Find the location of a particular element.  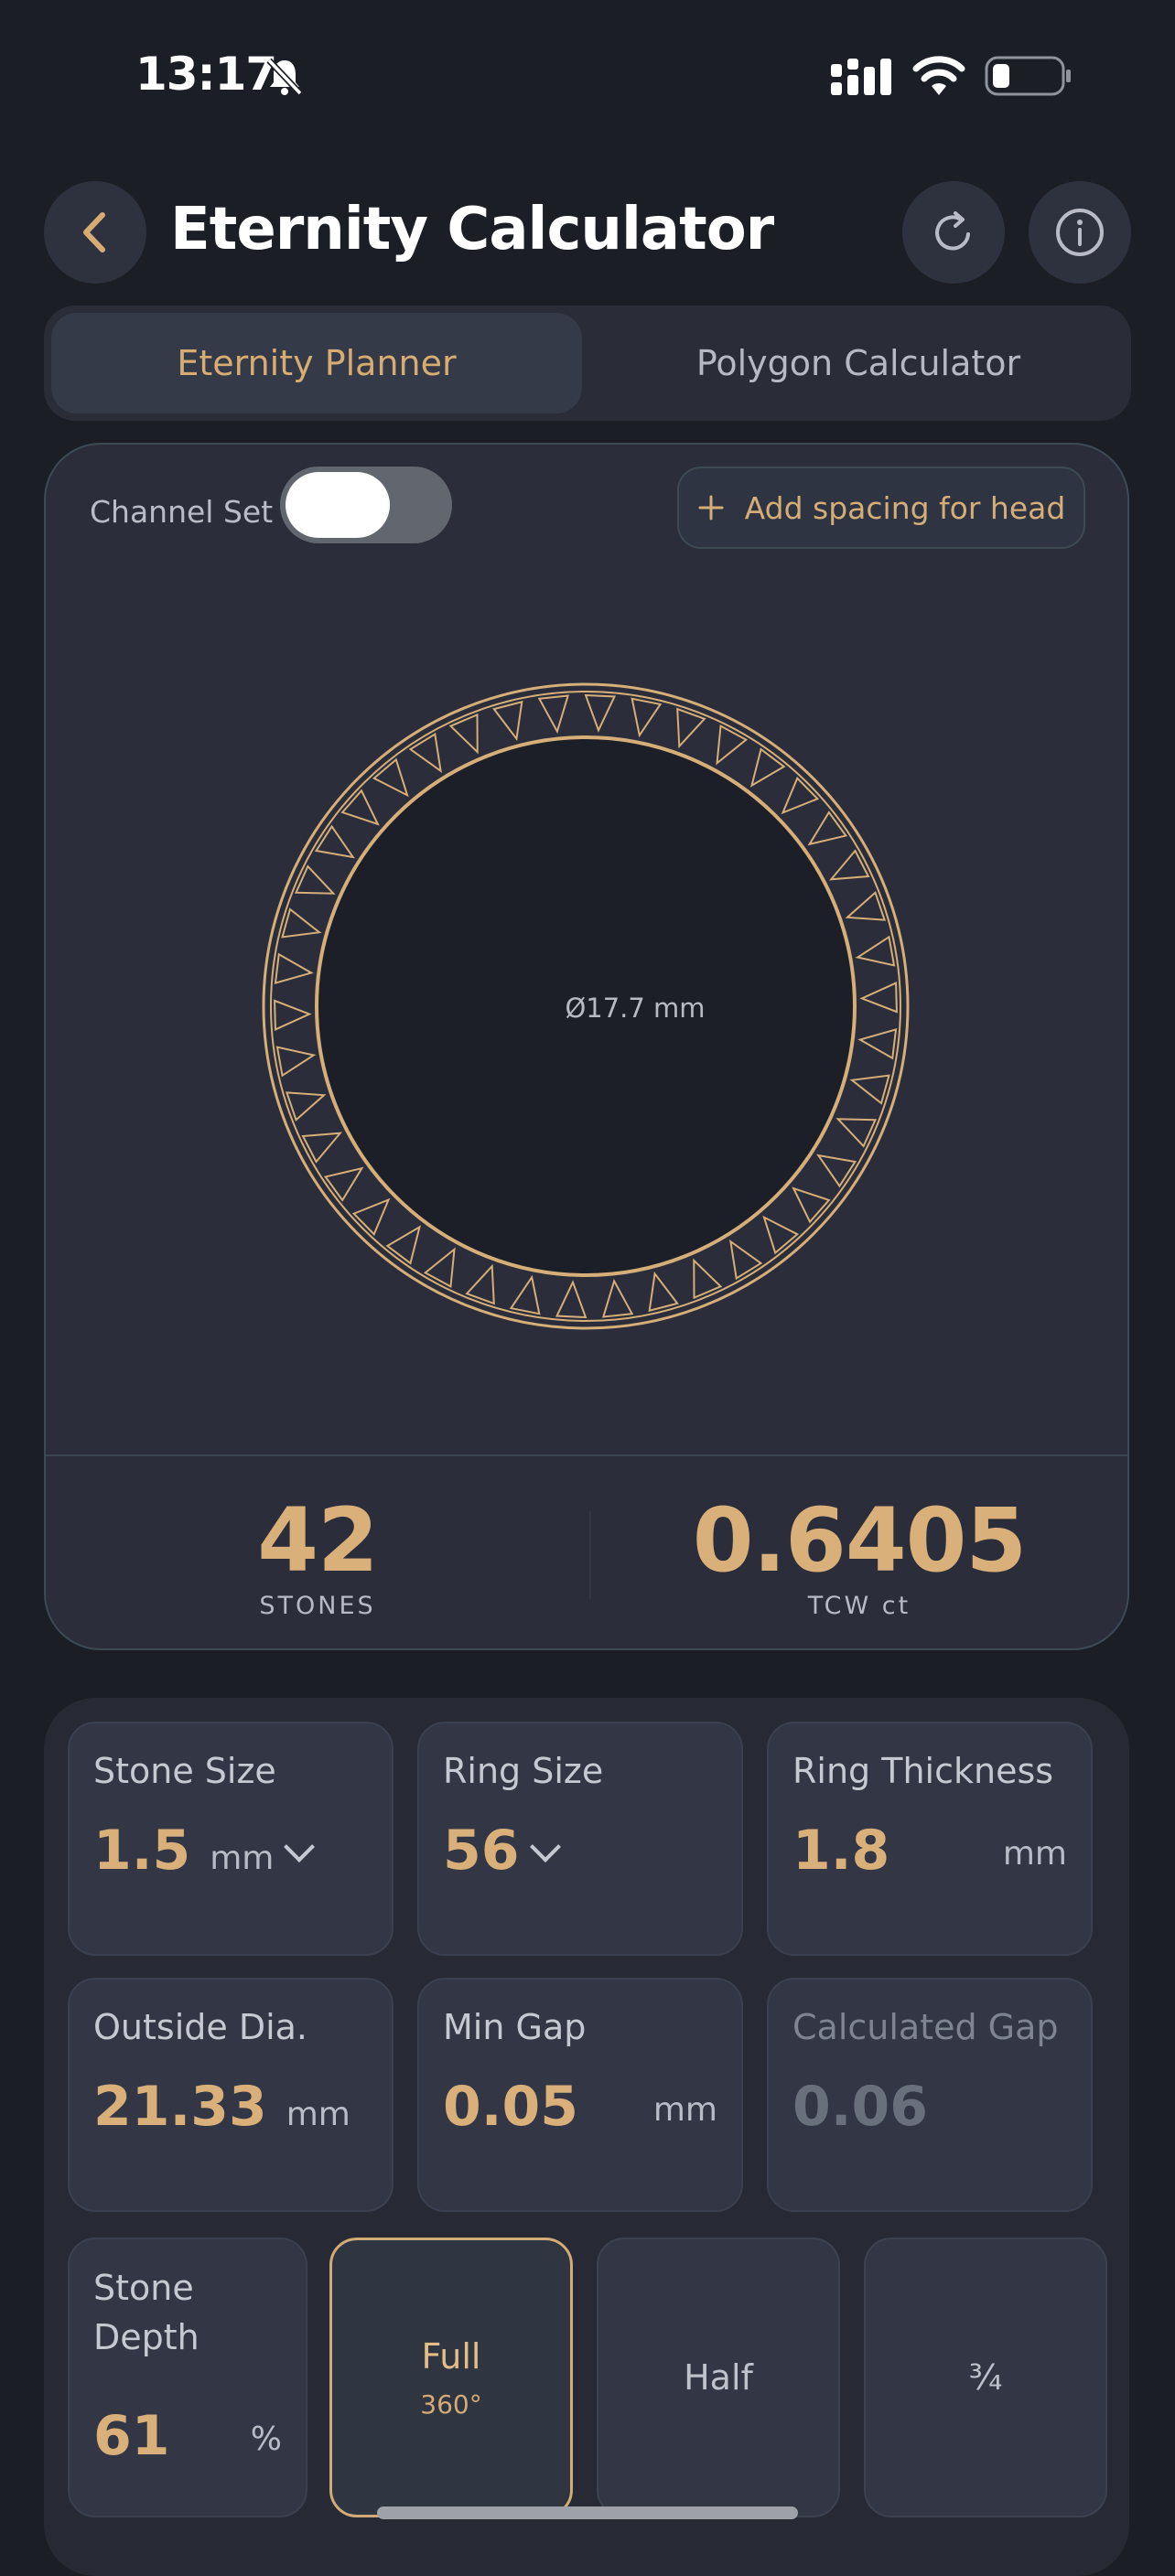

coverage-three-quarter-label: ¾ is located at coordinates (985, 2377).